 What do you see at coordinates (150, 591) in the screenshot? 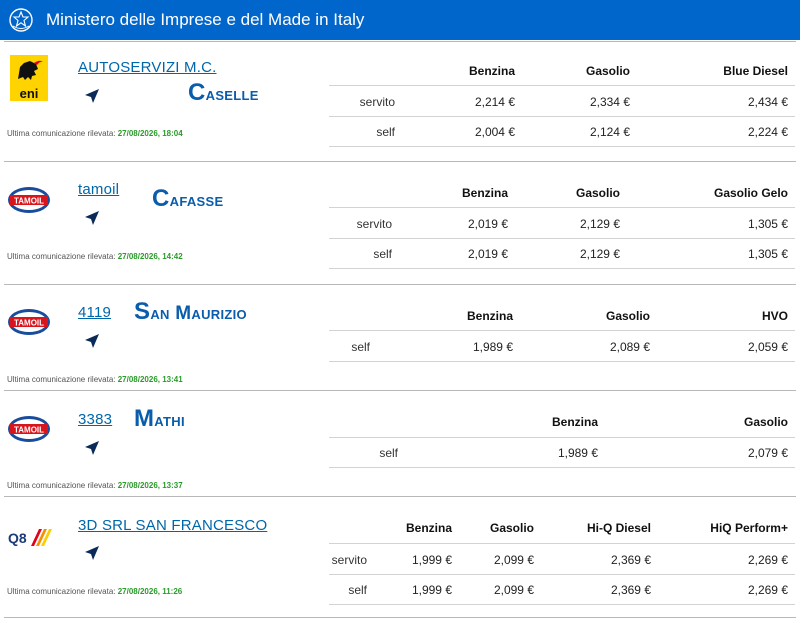
I see `last-communication-date: 27/08/2026, 11:26` at bounding box center [150, 591].